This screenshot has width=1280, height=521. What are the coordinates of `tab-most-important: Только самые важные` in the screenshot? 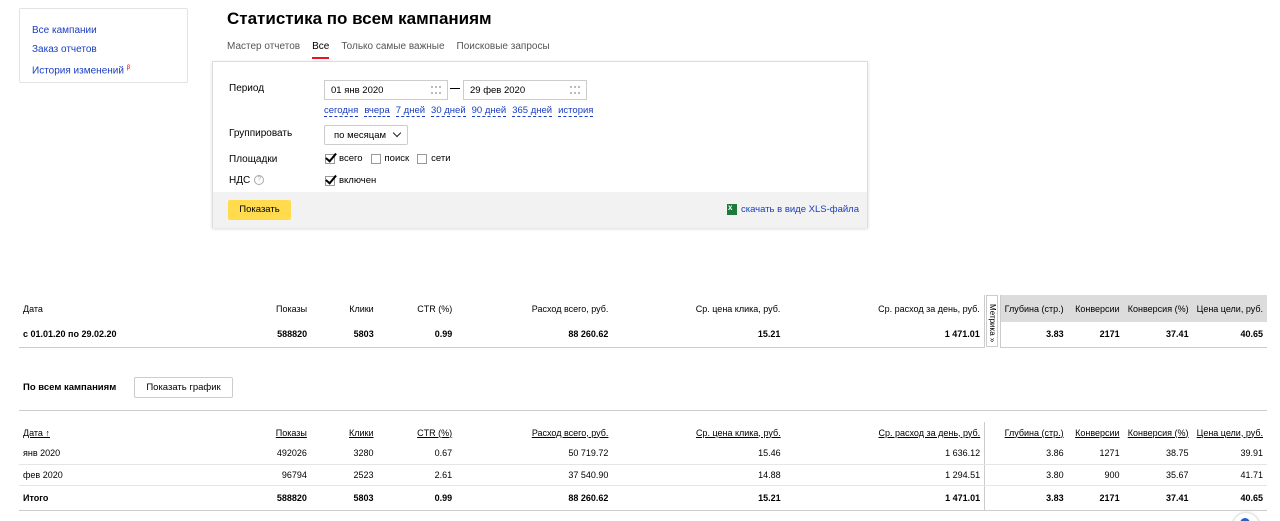 It's located at (392, 46).